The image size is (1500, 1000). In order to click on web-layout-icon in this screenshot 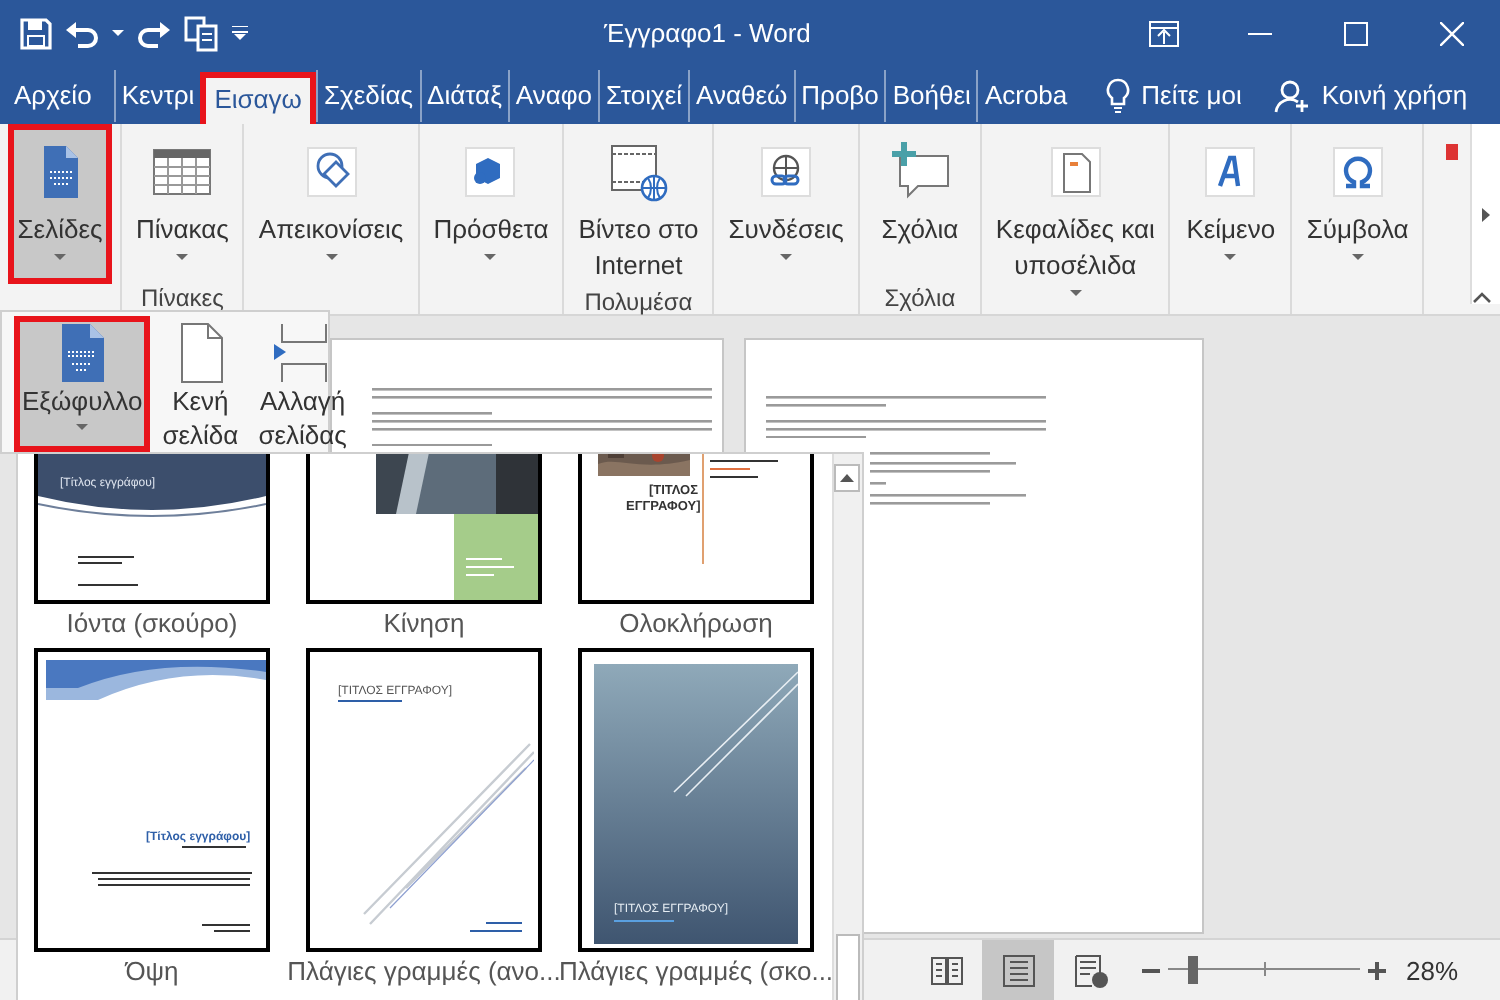, I will do `click(1090, 970)`.